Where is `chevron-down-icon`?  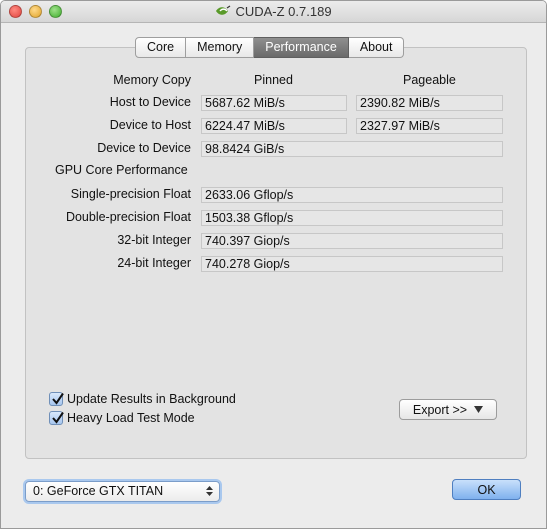 chevron-down-icon is located at coordinates (479, 409).